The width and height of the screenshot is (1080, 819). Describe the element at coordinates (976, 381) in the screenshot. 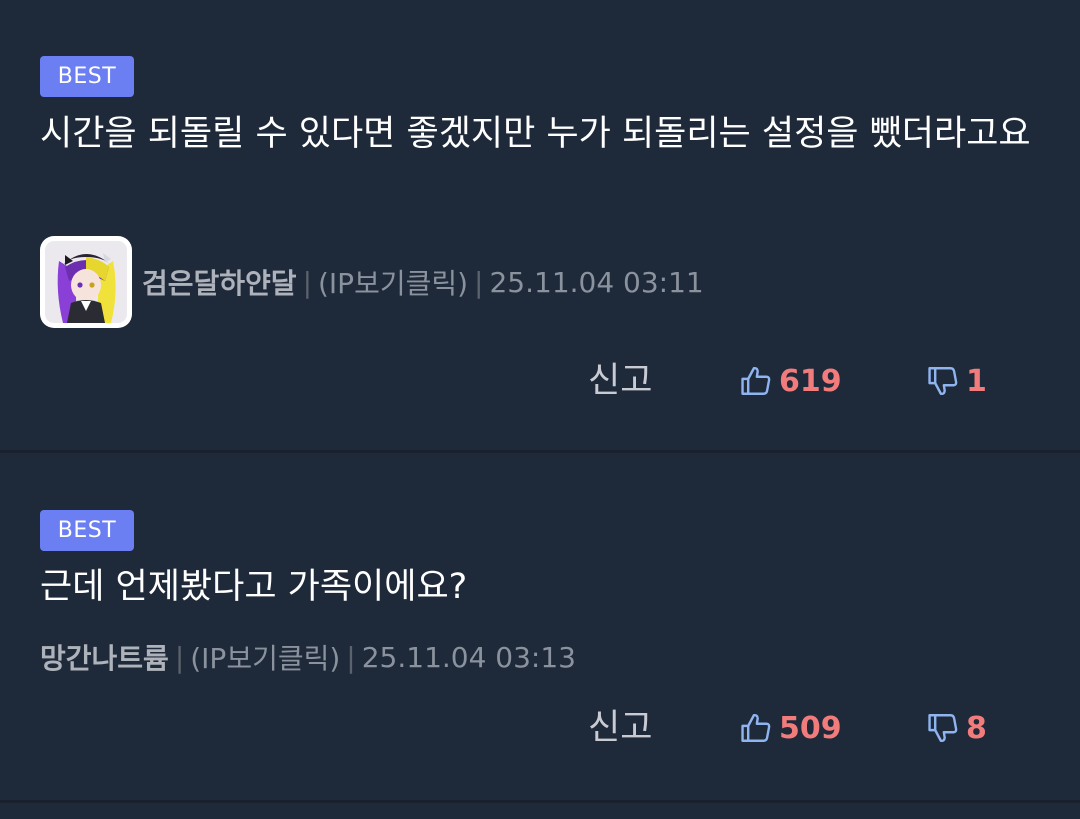

I see `dislike-count: 1` at that location.